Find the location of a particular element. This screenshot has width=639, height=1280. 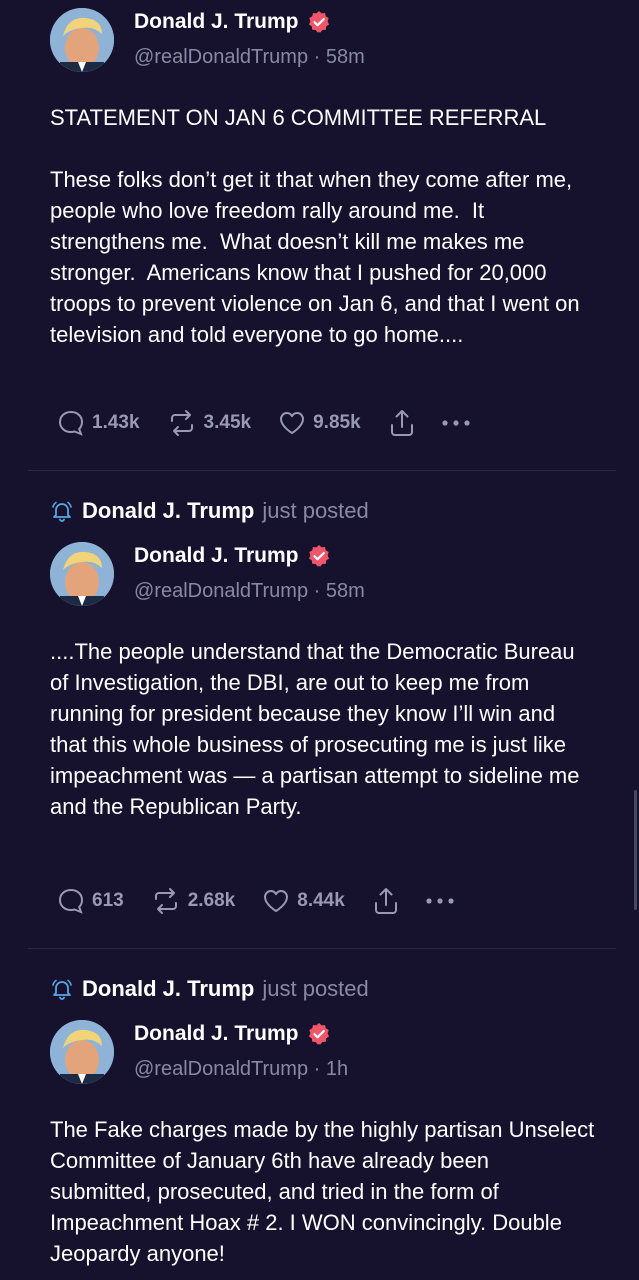

action-bar: 613 2.68k 8.44k is located at coordinates (256, 901).